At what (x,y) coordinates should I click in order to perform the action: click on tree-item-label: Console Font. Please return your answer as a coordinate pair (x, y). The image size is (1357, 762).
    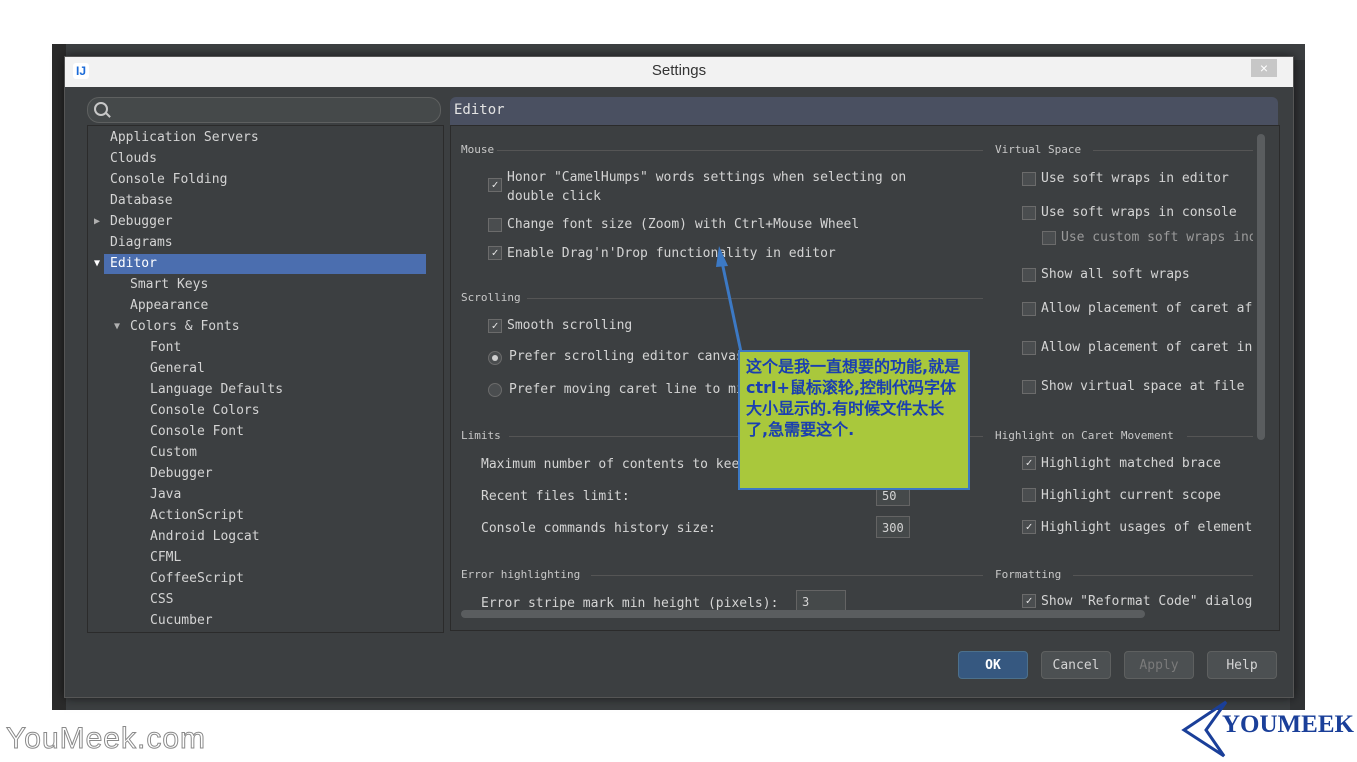
    Looking at the image, I should click on (197, 431).